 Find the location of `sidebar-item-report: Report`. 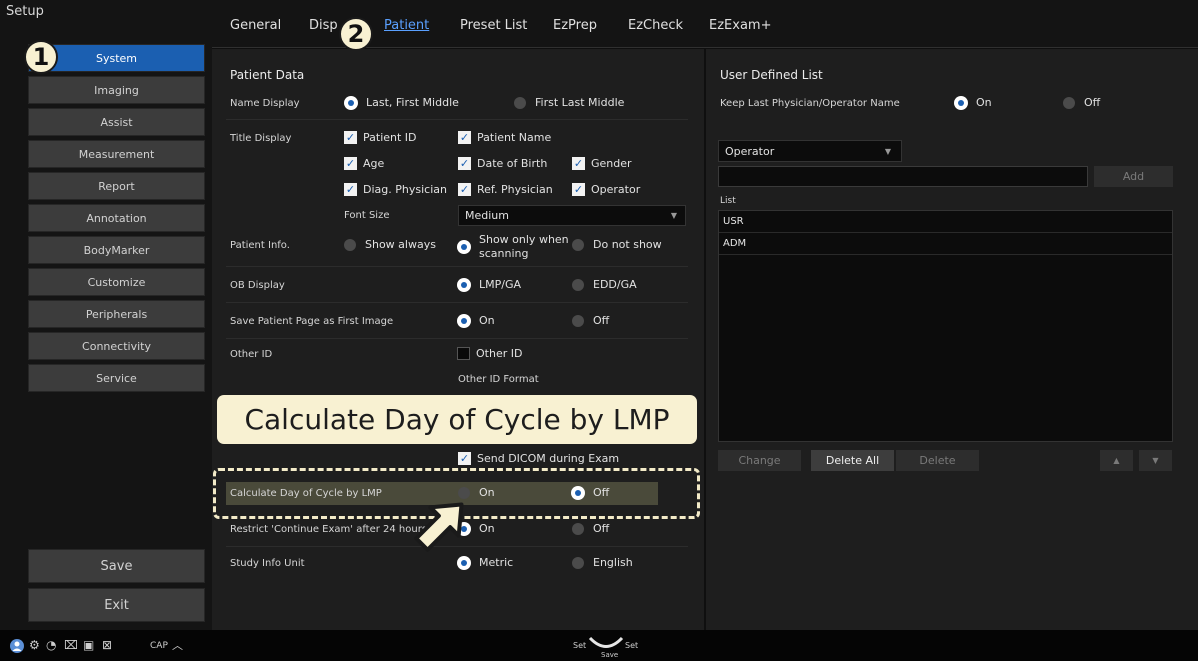

sidebar-item-report: Report is located at coordinates (116, 186).